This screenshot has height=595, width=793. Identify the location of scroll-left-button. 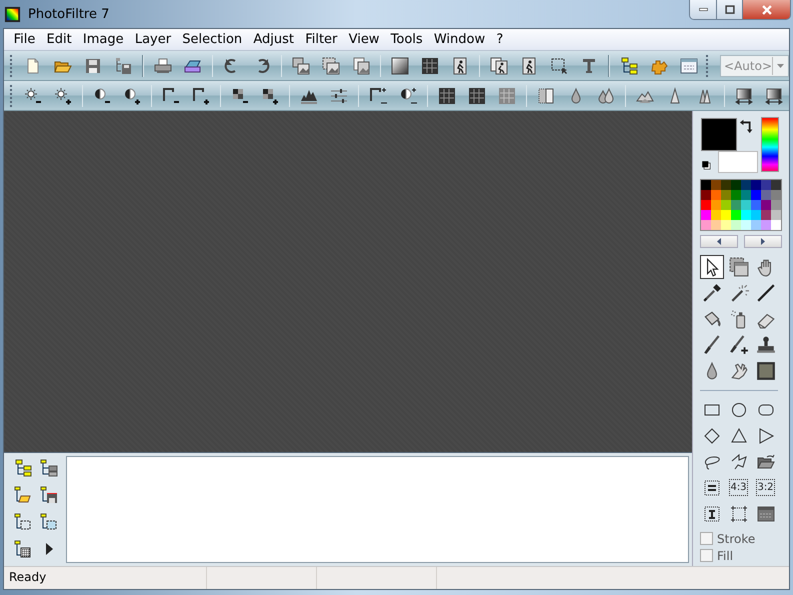
(719, 241).